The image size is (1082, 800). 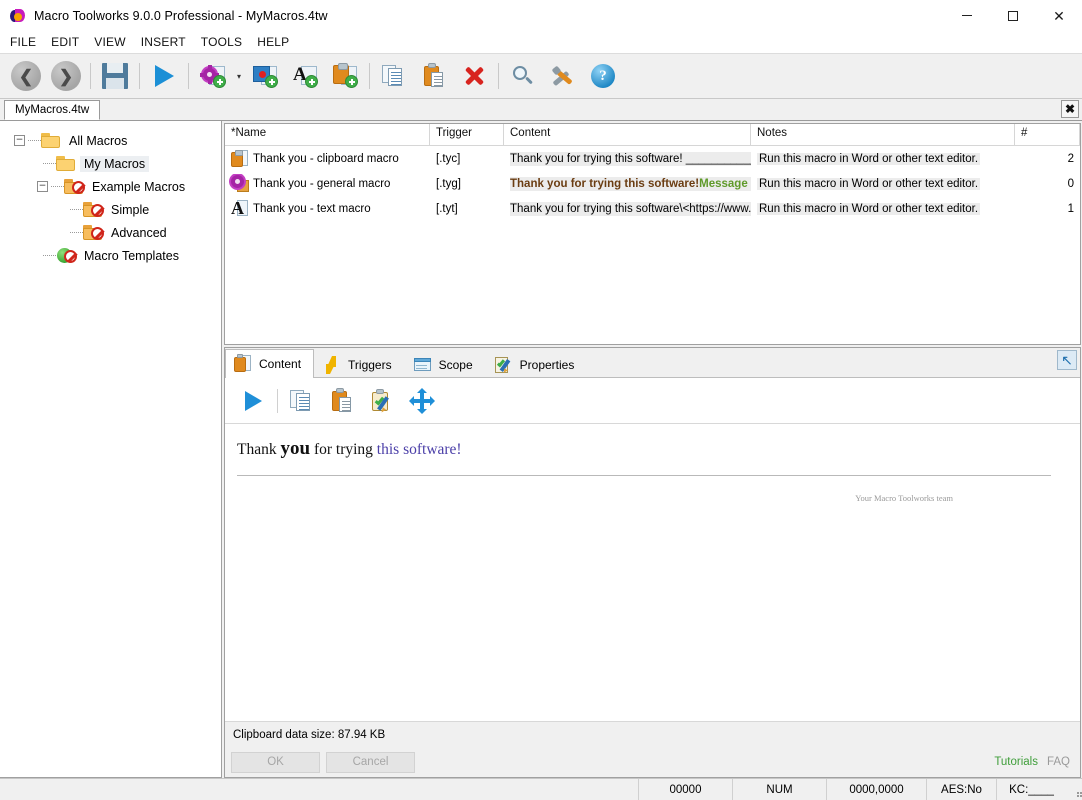 I want to click on tree-node-advanced: Advanced, so click(x=113, y=232).